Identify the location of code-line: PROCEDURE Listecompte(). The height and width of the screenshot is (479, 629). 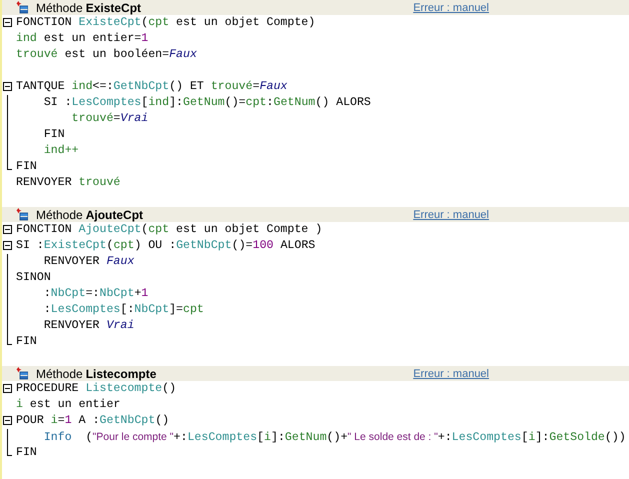
(96, 389).